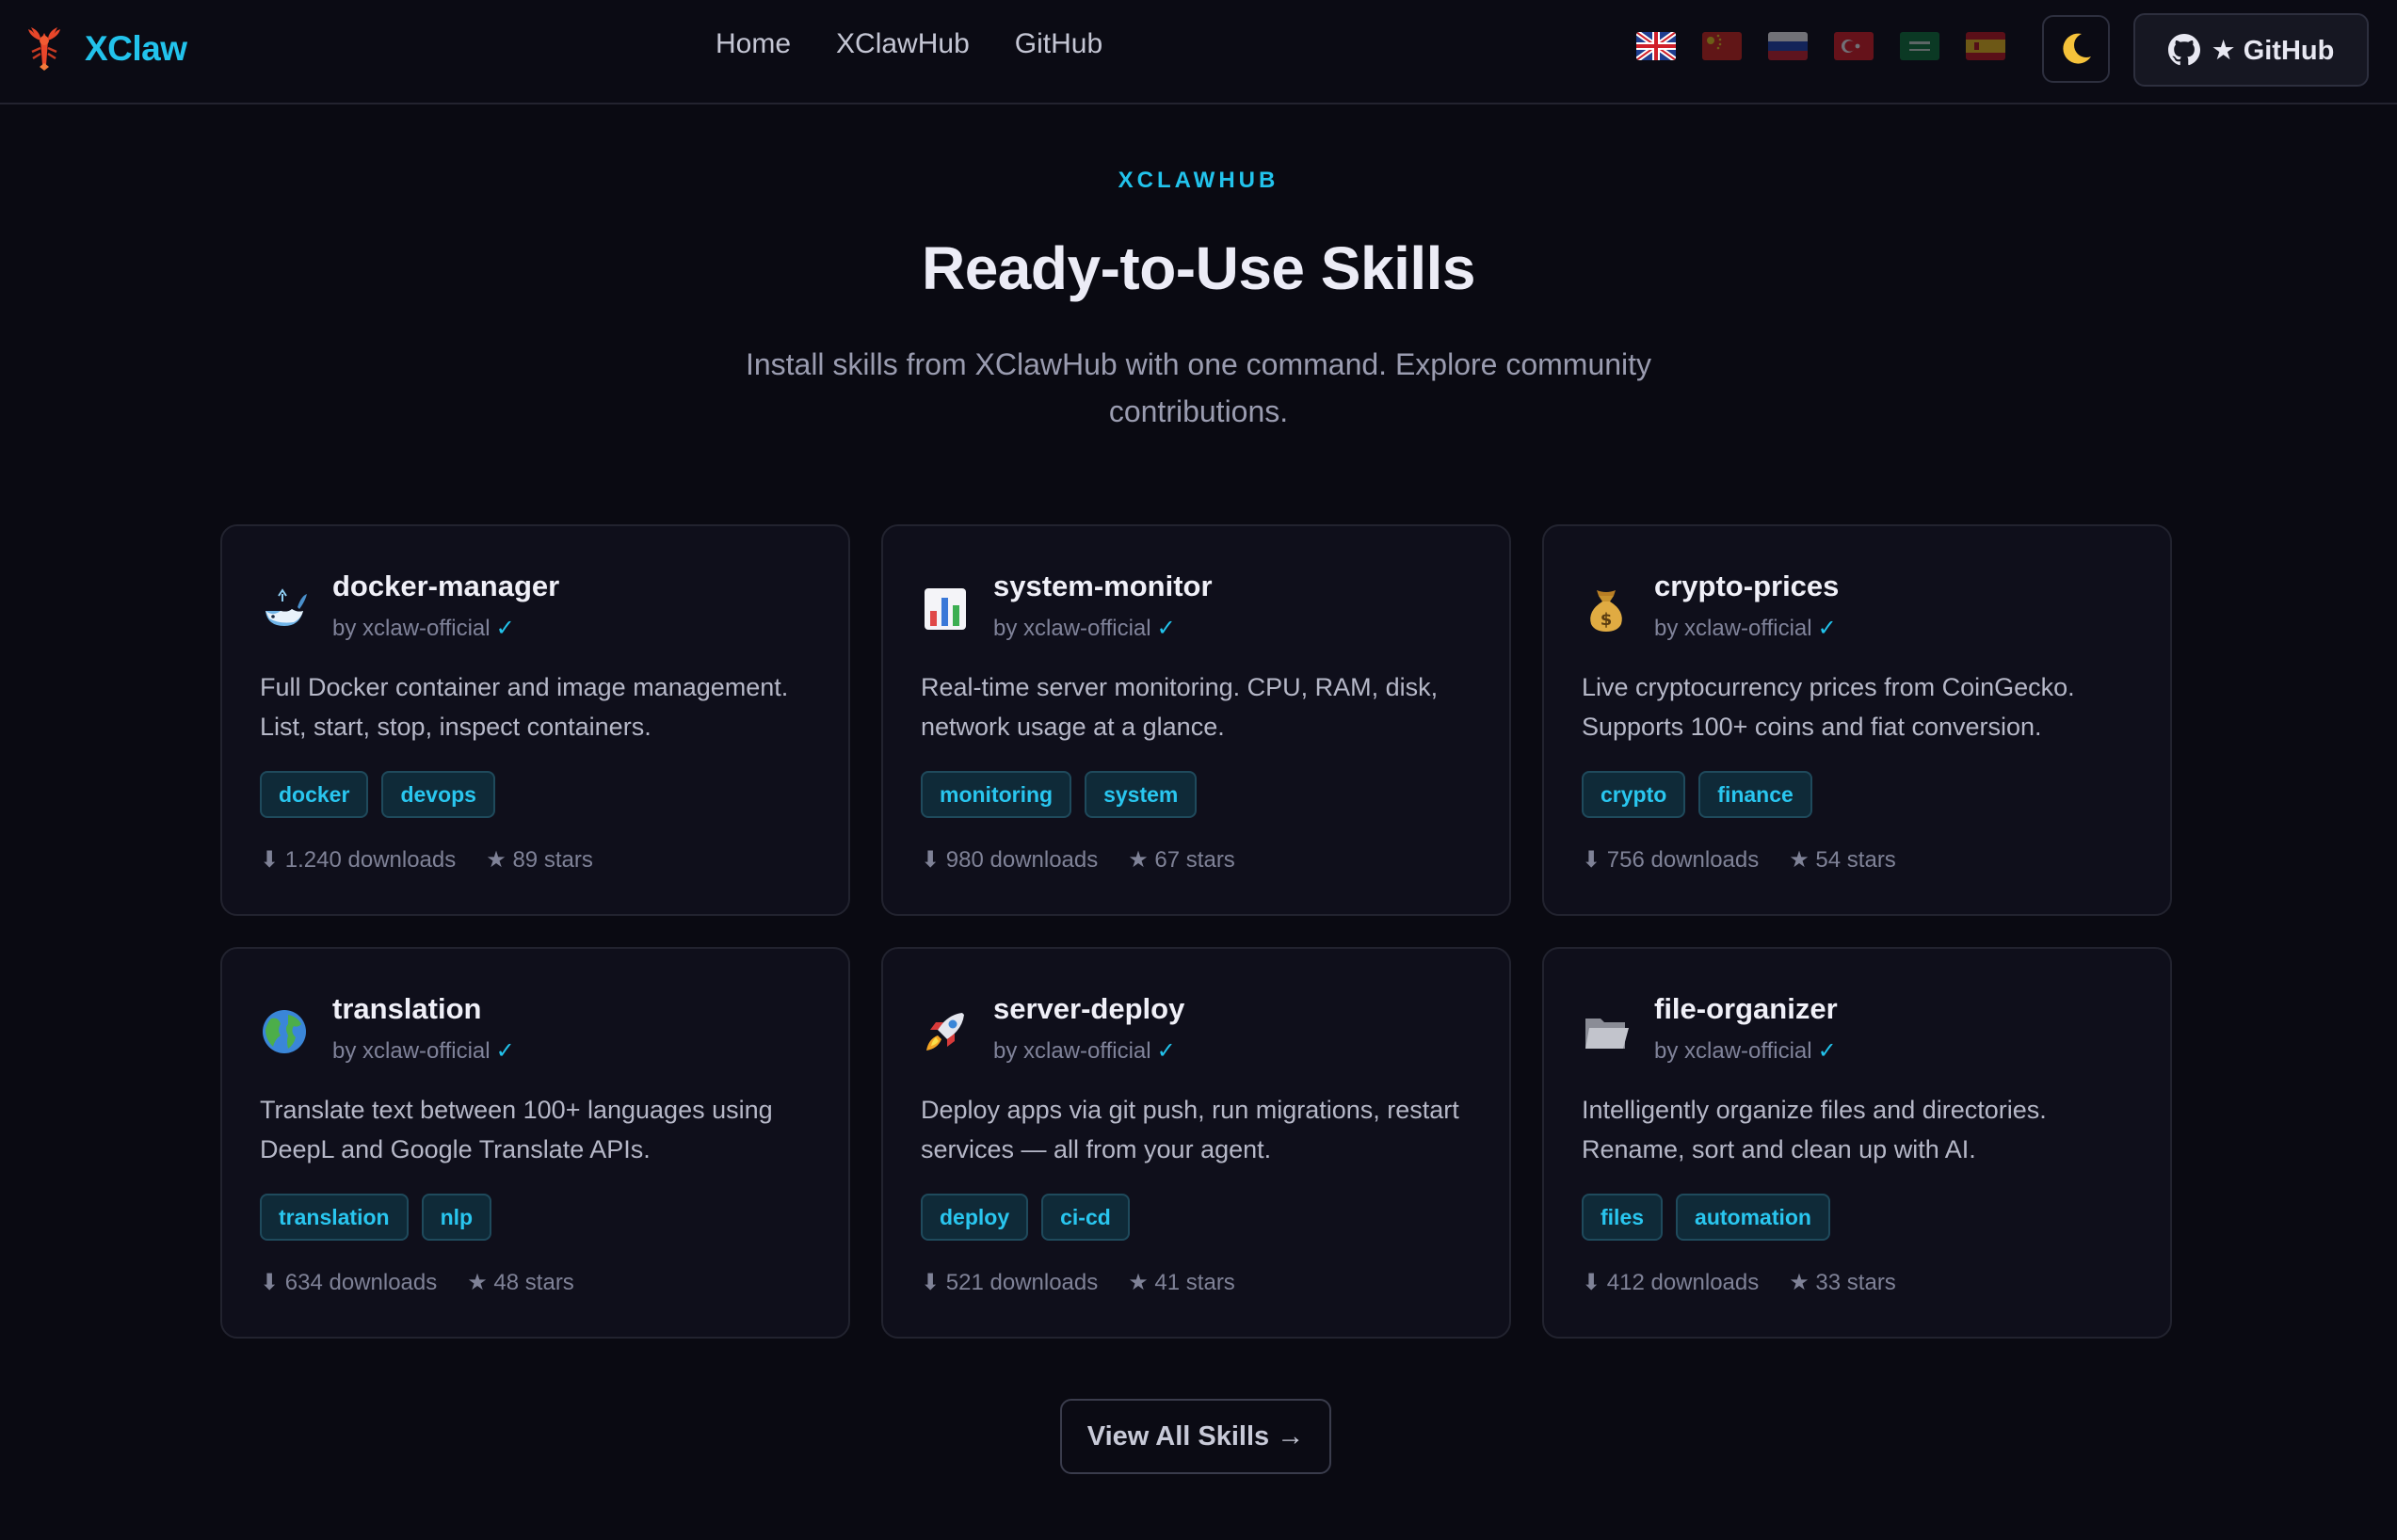 This screenshot has width=2397, height=1540. Describe the element at coordinates (2273, 50) in the screenshot. I see `github-star-label: ★ GitHub` at that location.